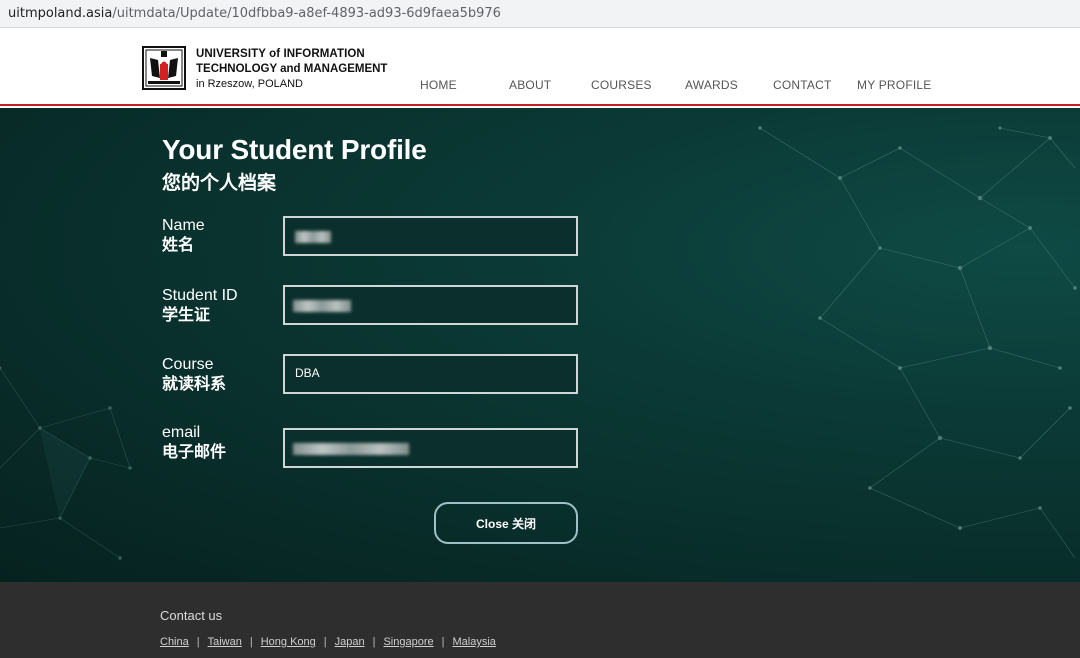 The height and width of the screenshot is (658, 1080). What do you see at coordinates (438, 85) in the screenshot?
I see `nav-home: HOME` at bounding box center [438, 85].